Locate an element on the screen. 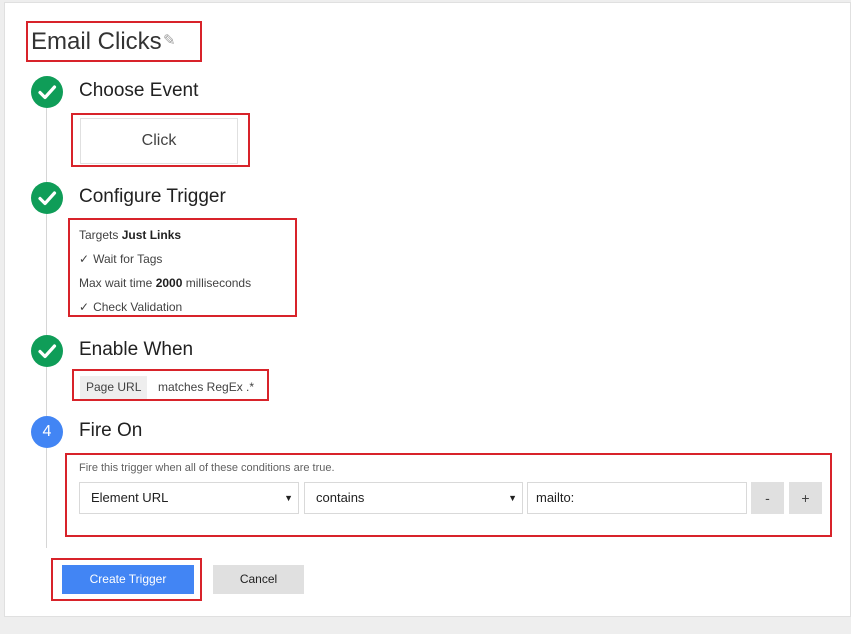 The width and height of the screenshot is (851, 634). max-wait-value: 2000 is located at coordinates (169, 283).